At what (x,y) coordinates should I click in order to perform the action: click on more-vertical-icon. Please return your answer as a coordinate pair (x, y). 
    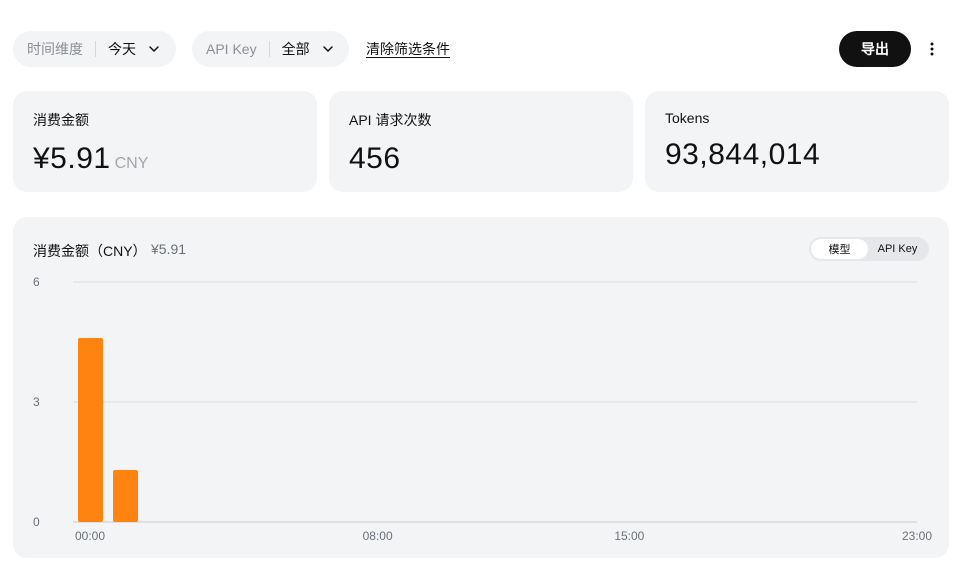
    Looking at the image, I should click on (932, 49).